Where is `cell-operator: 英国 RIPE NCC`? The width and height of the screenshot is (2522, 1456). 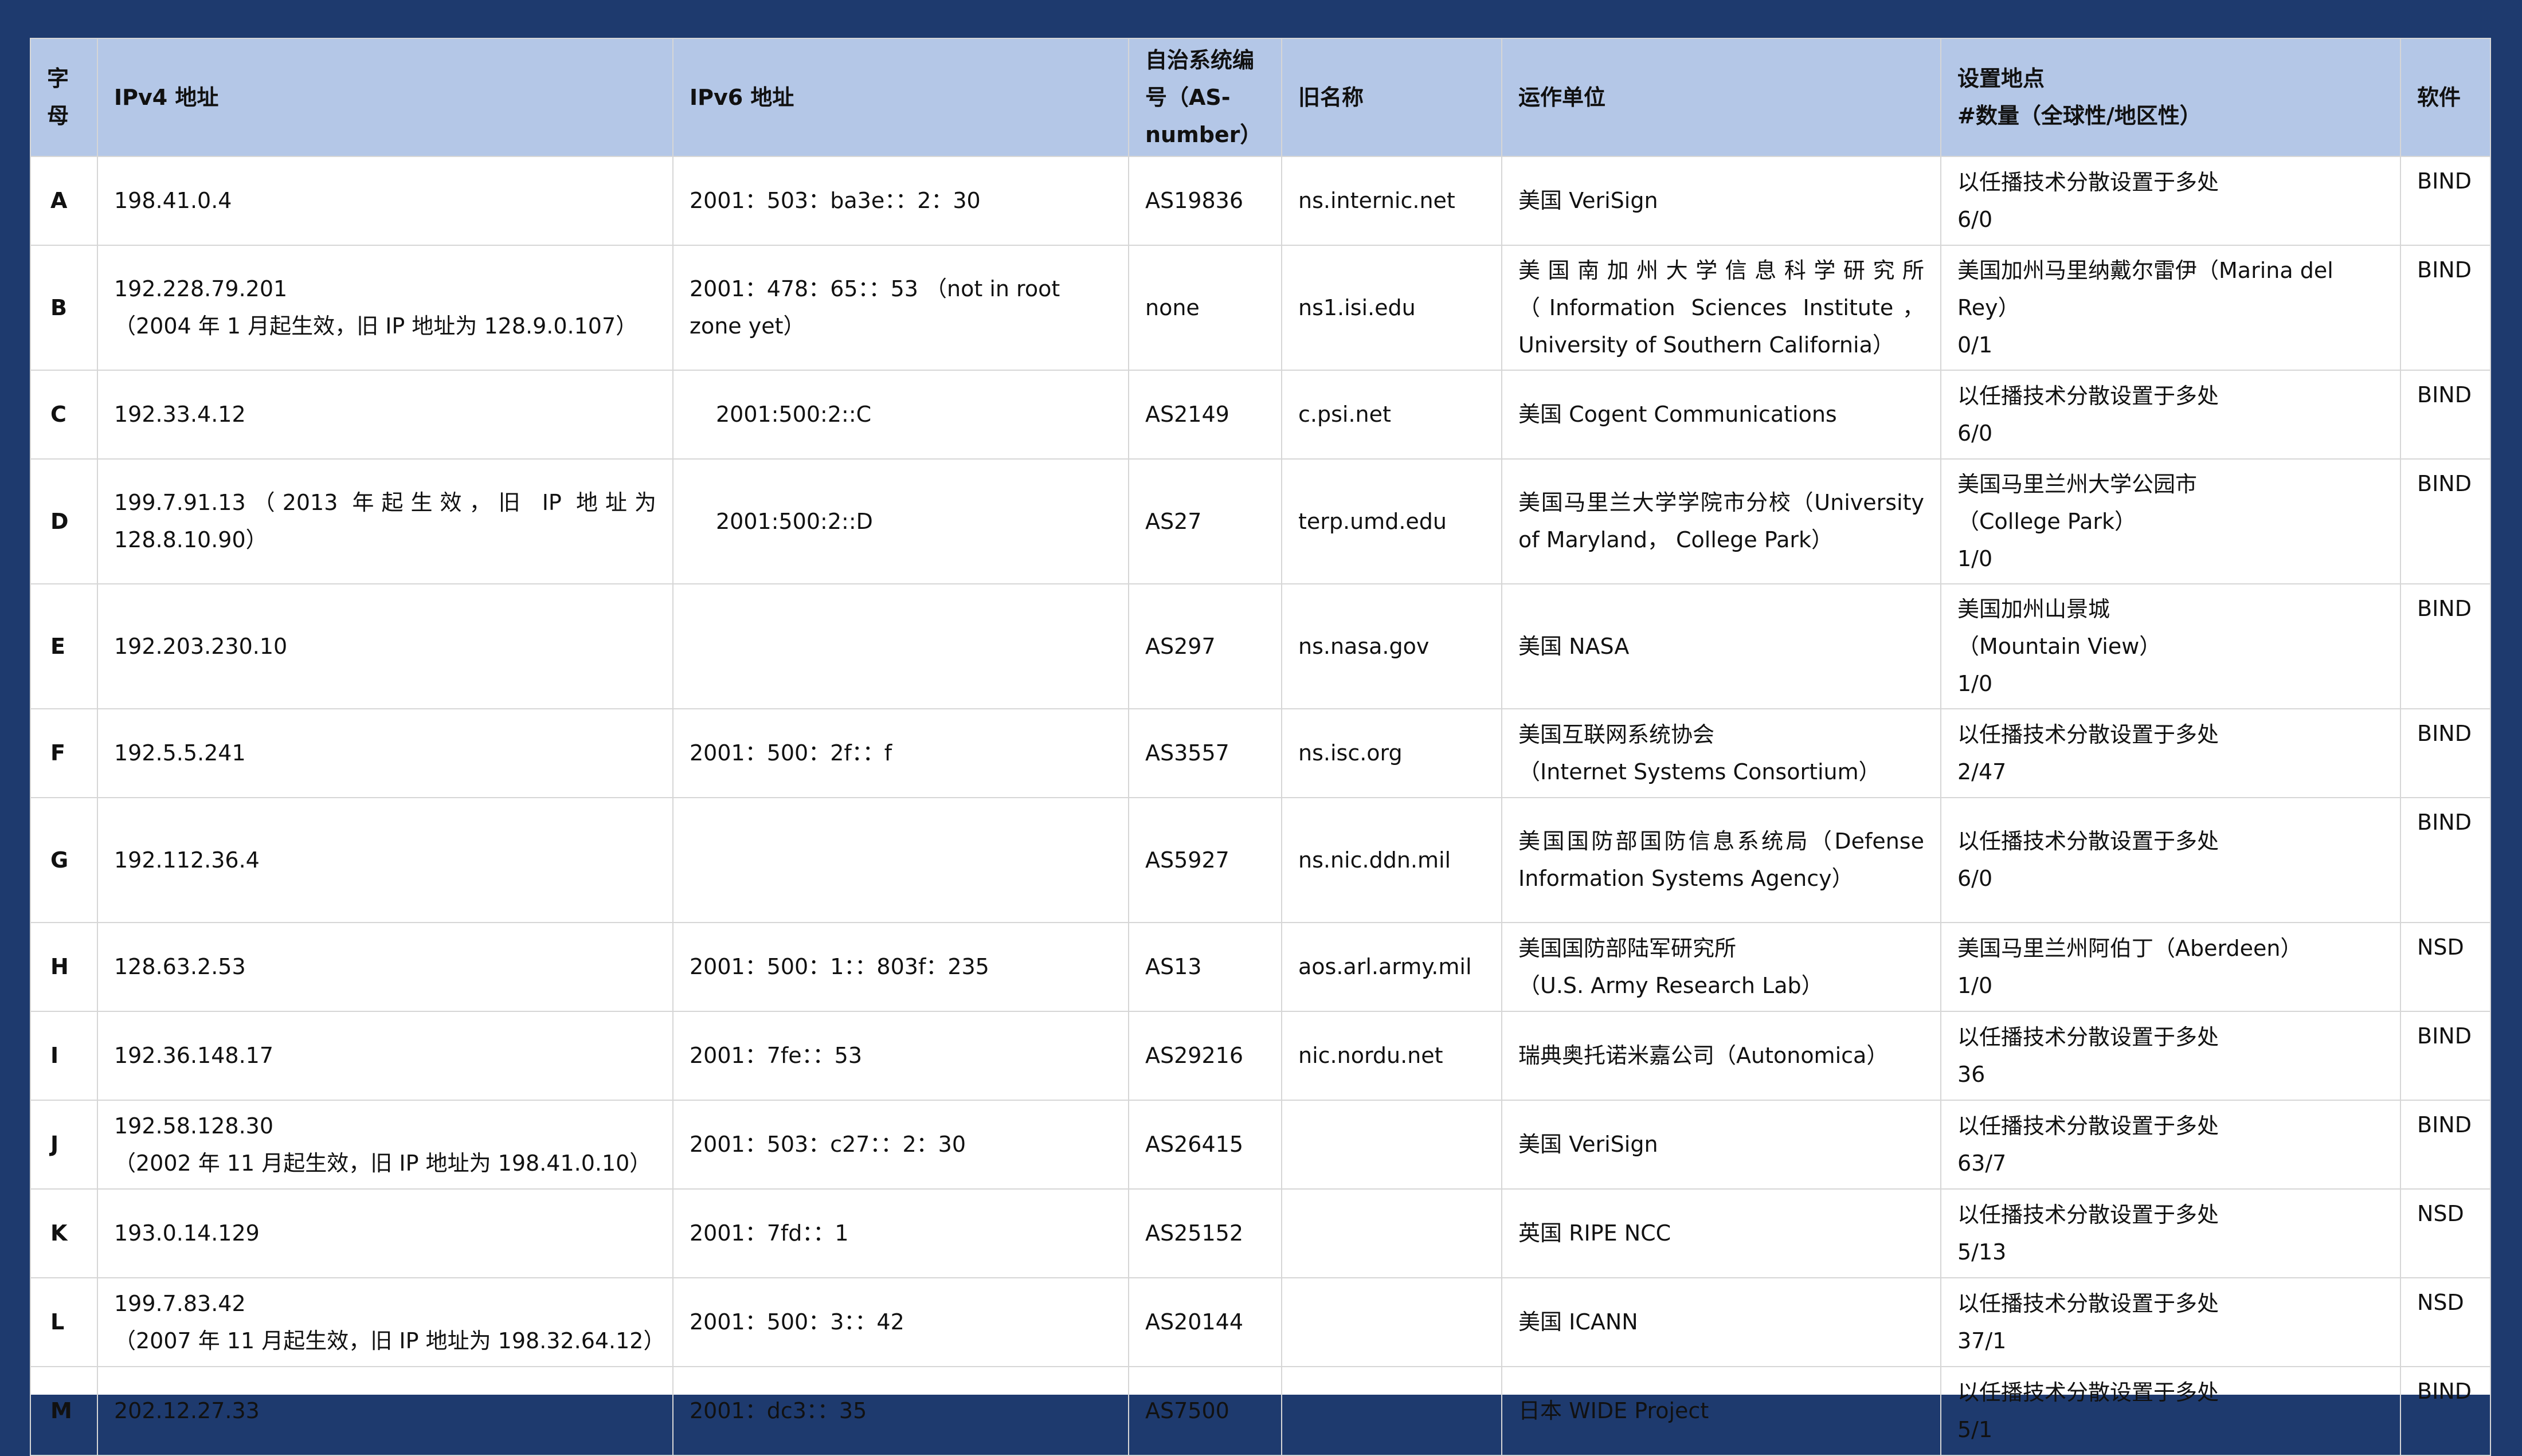 cell-operator: 英国 RIPE NCC is located at coordinates (1721, 1233).